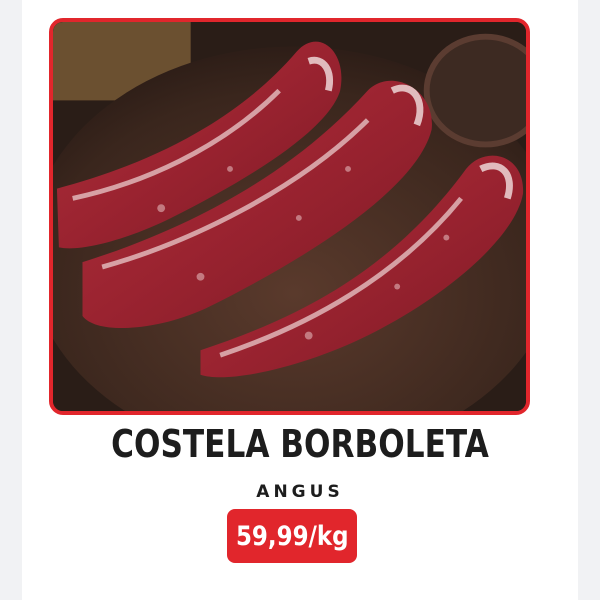  I want to click on price-label: 59,99/kg, so click(292, 536).